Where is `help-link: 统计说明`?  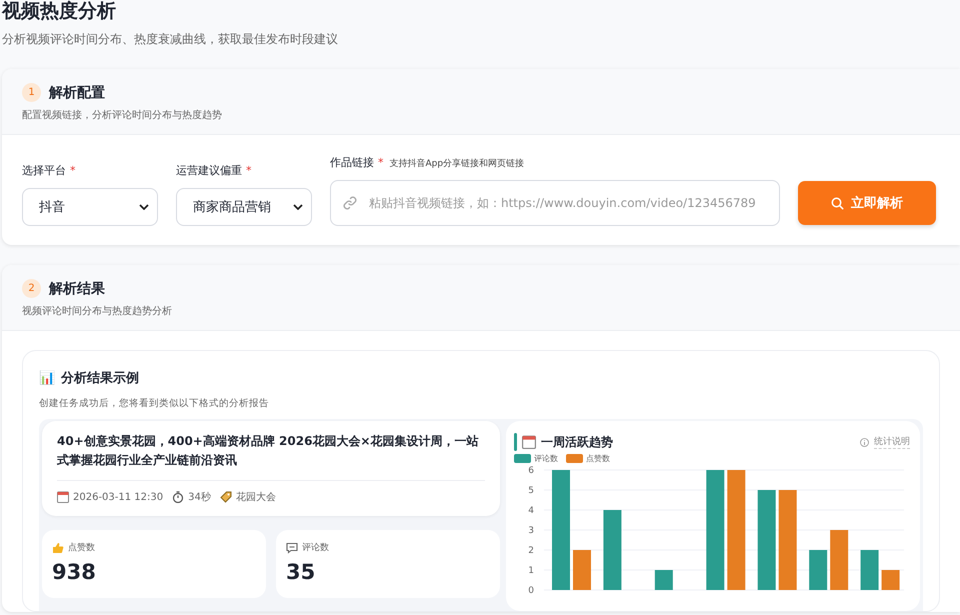
help-link: 统计说明 is located at coordinates (892, 442).